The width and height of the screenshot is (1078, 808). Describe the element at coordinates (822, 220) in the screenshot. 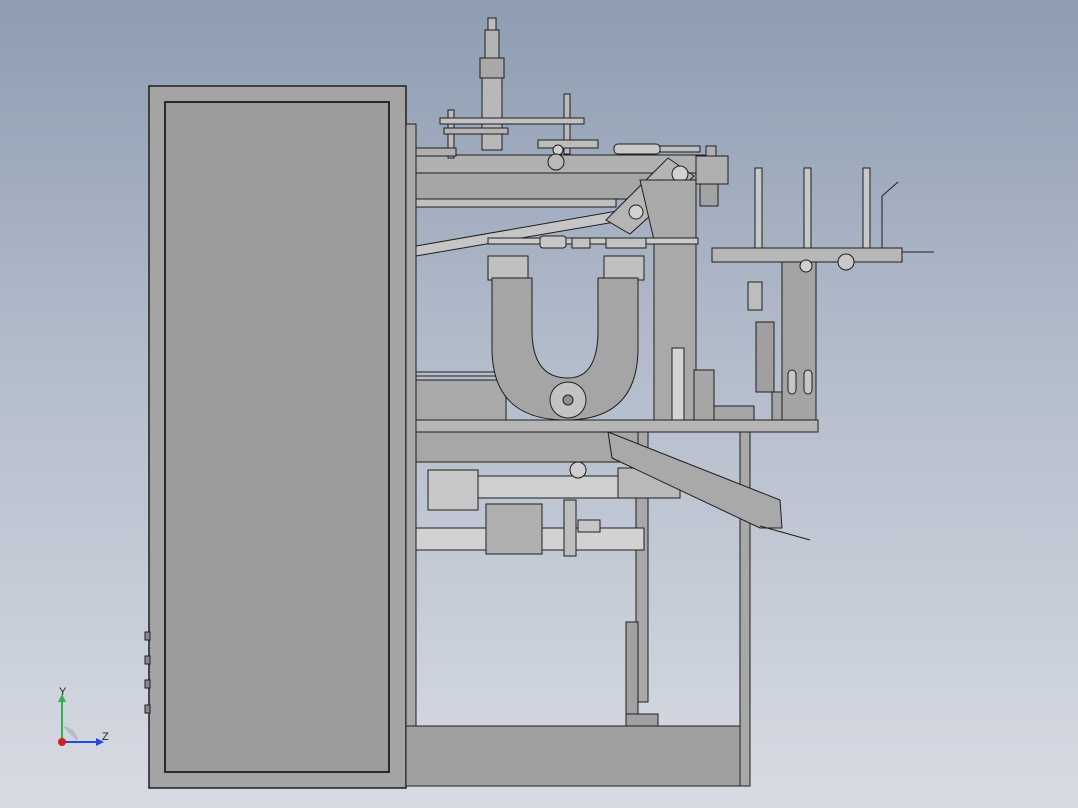

I see `right-tray` at that location.